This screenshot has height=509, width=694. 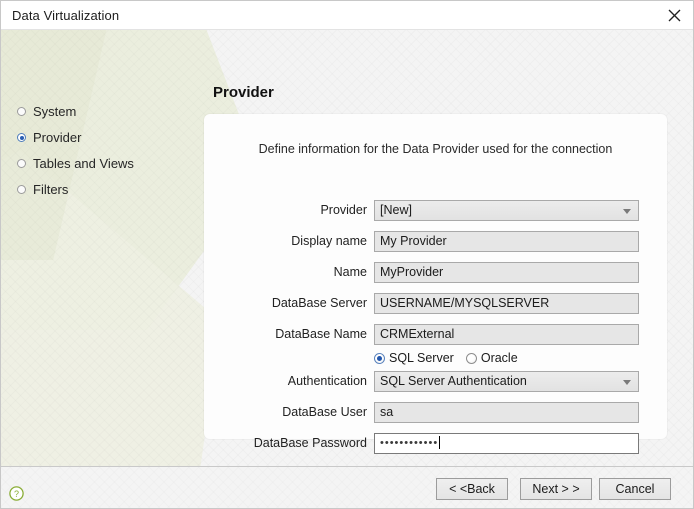 I want to click on field-label-database-user: DataBase User, so click(x=324, y=412).